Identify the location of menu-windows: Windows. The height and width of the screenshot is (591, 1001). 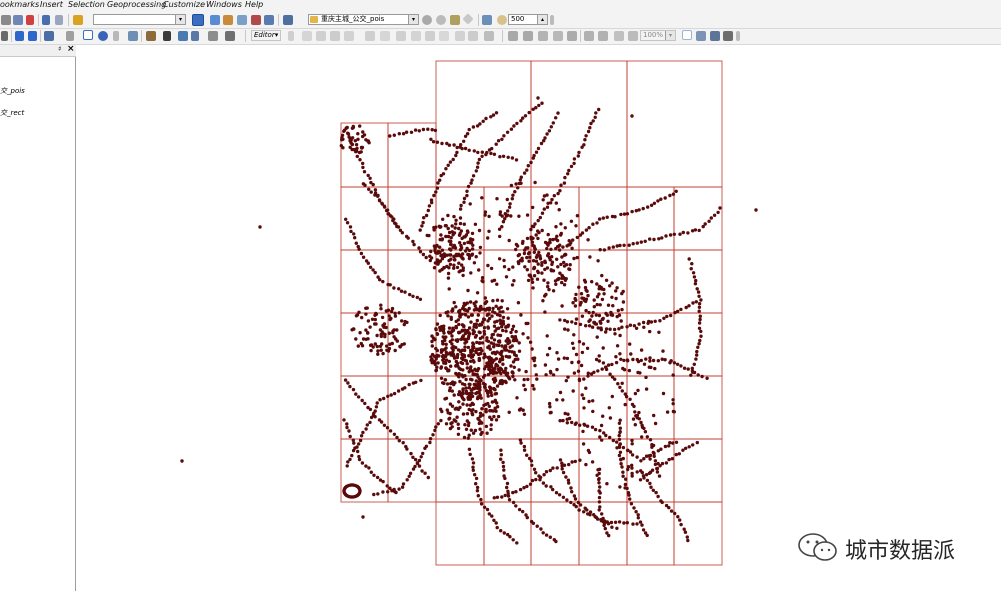
(224, 5).